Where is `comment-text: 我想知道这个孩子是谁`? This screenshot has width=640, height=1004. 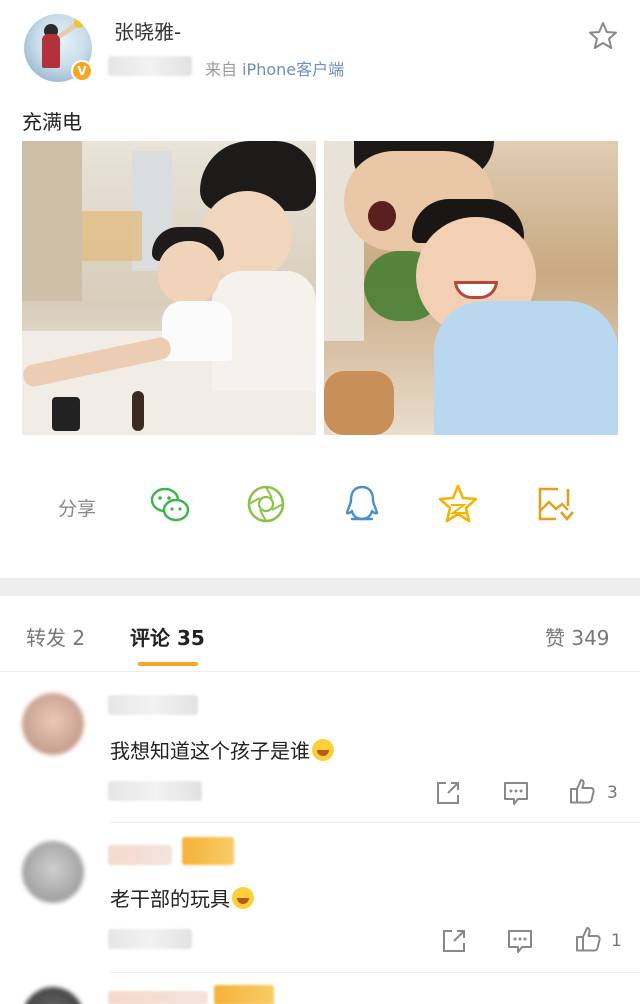
comment-text: 我想知道这个孩子是谁 is located at coordinates (222, 749).